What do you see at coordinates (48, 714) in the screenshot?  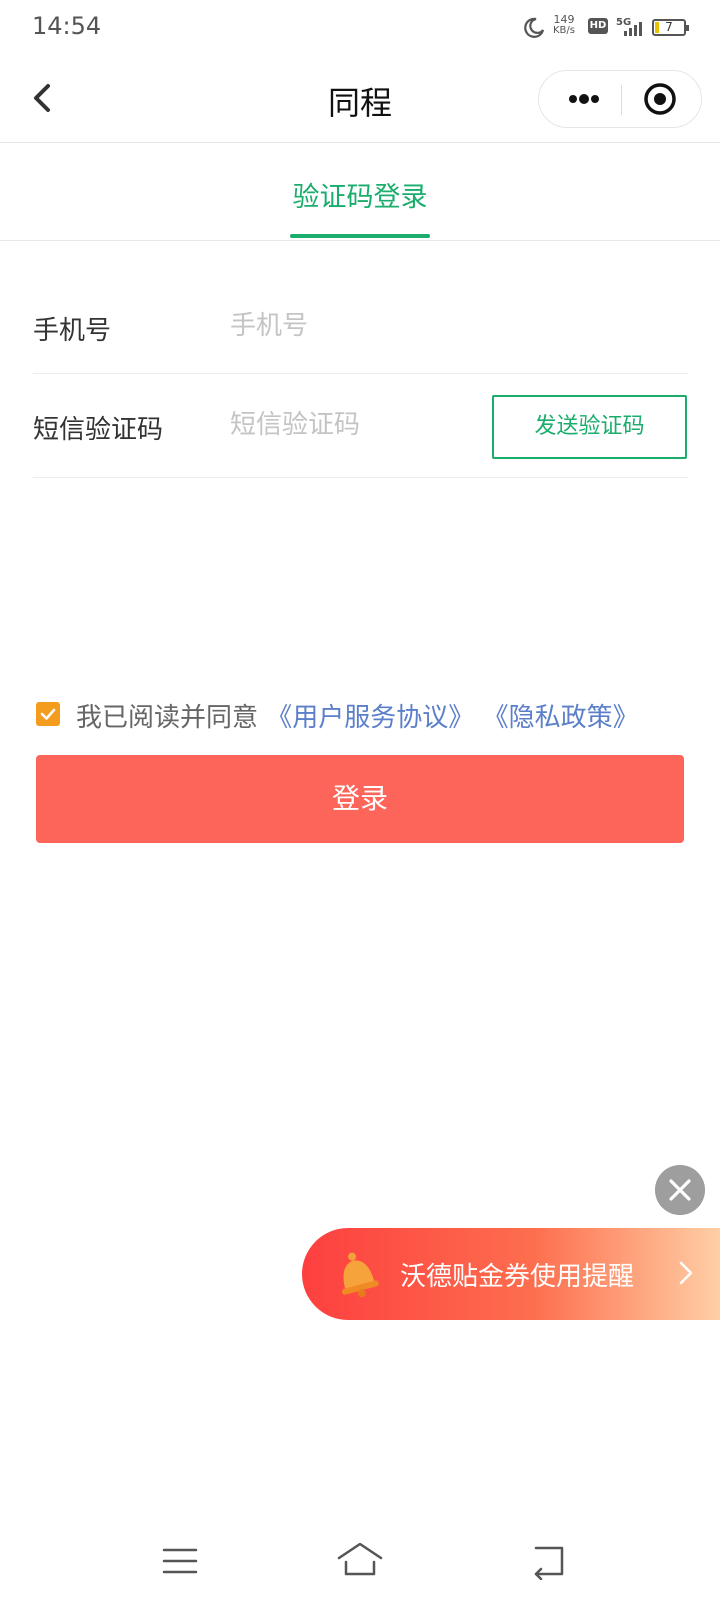 I see `agreement-checkbox` at bounding box center [48, 714].